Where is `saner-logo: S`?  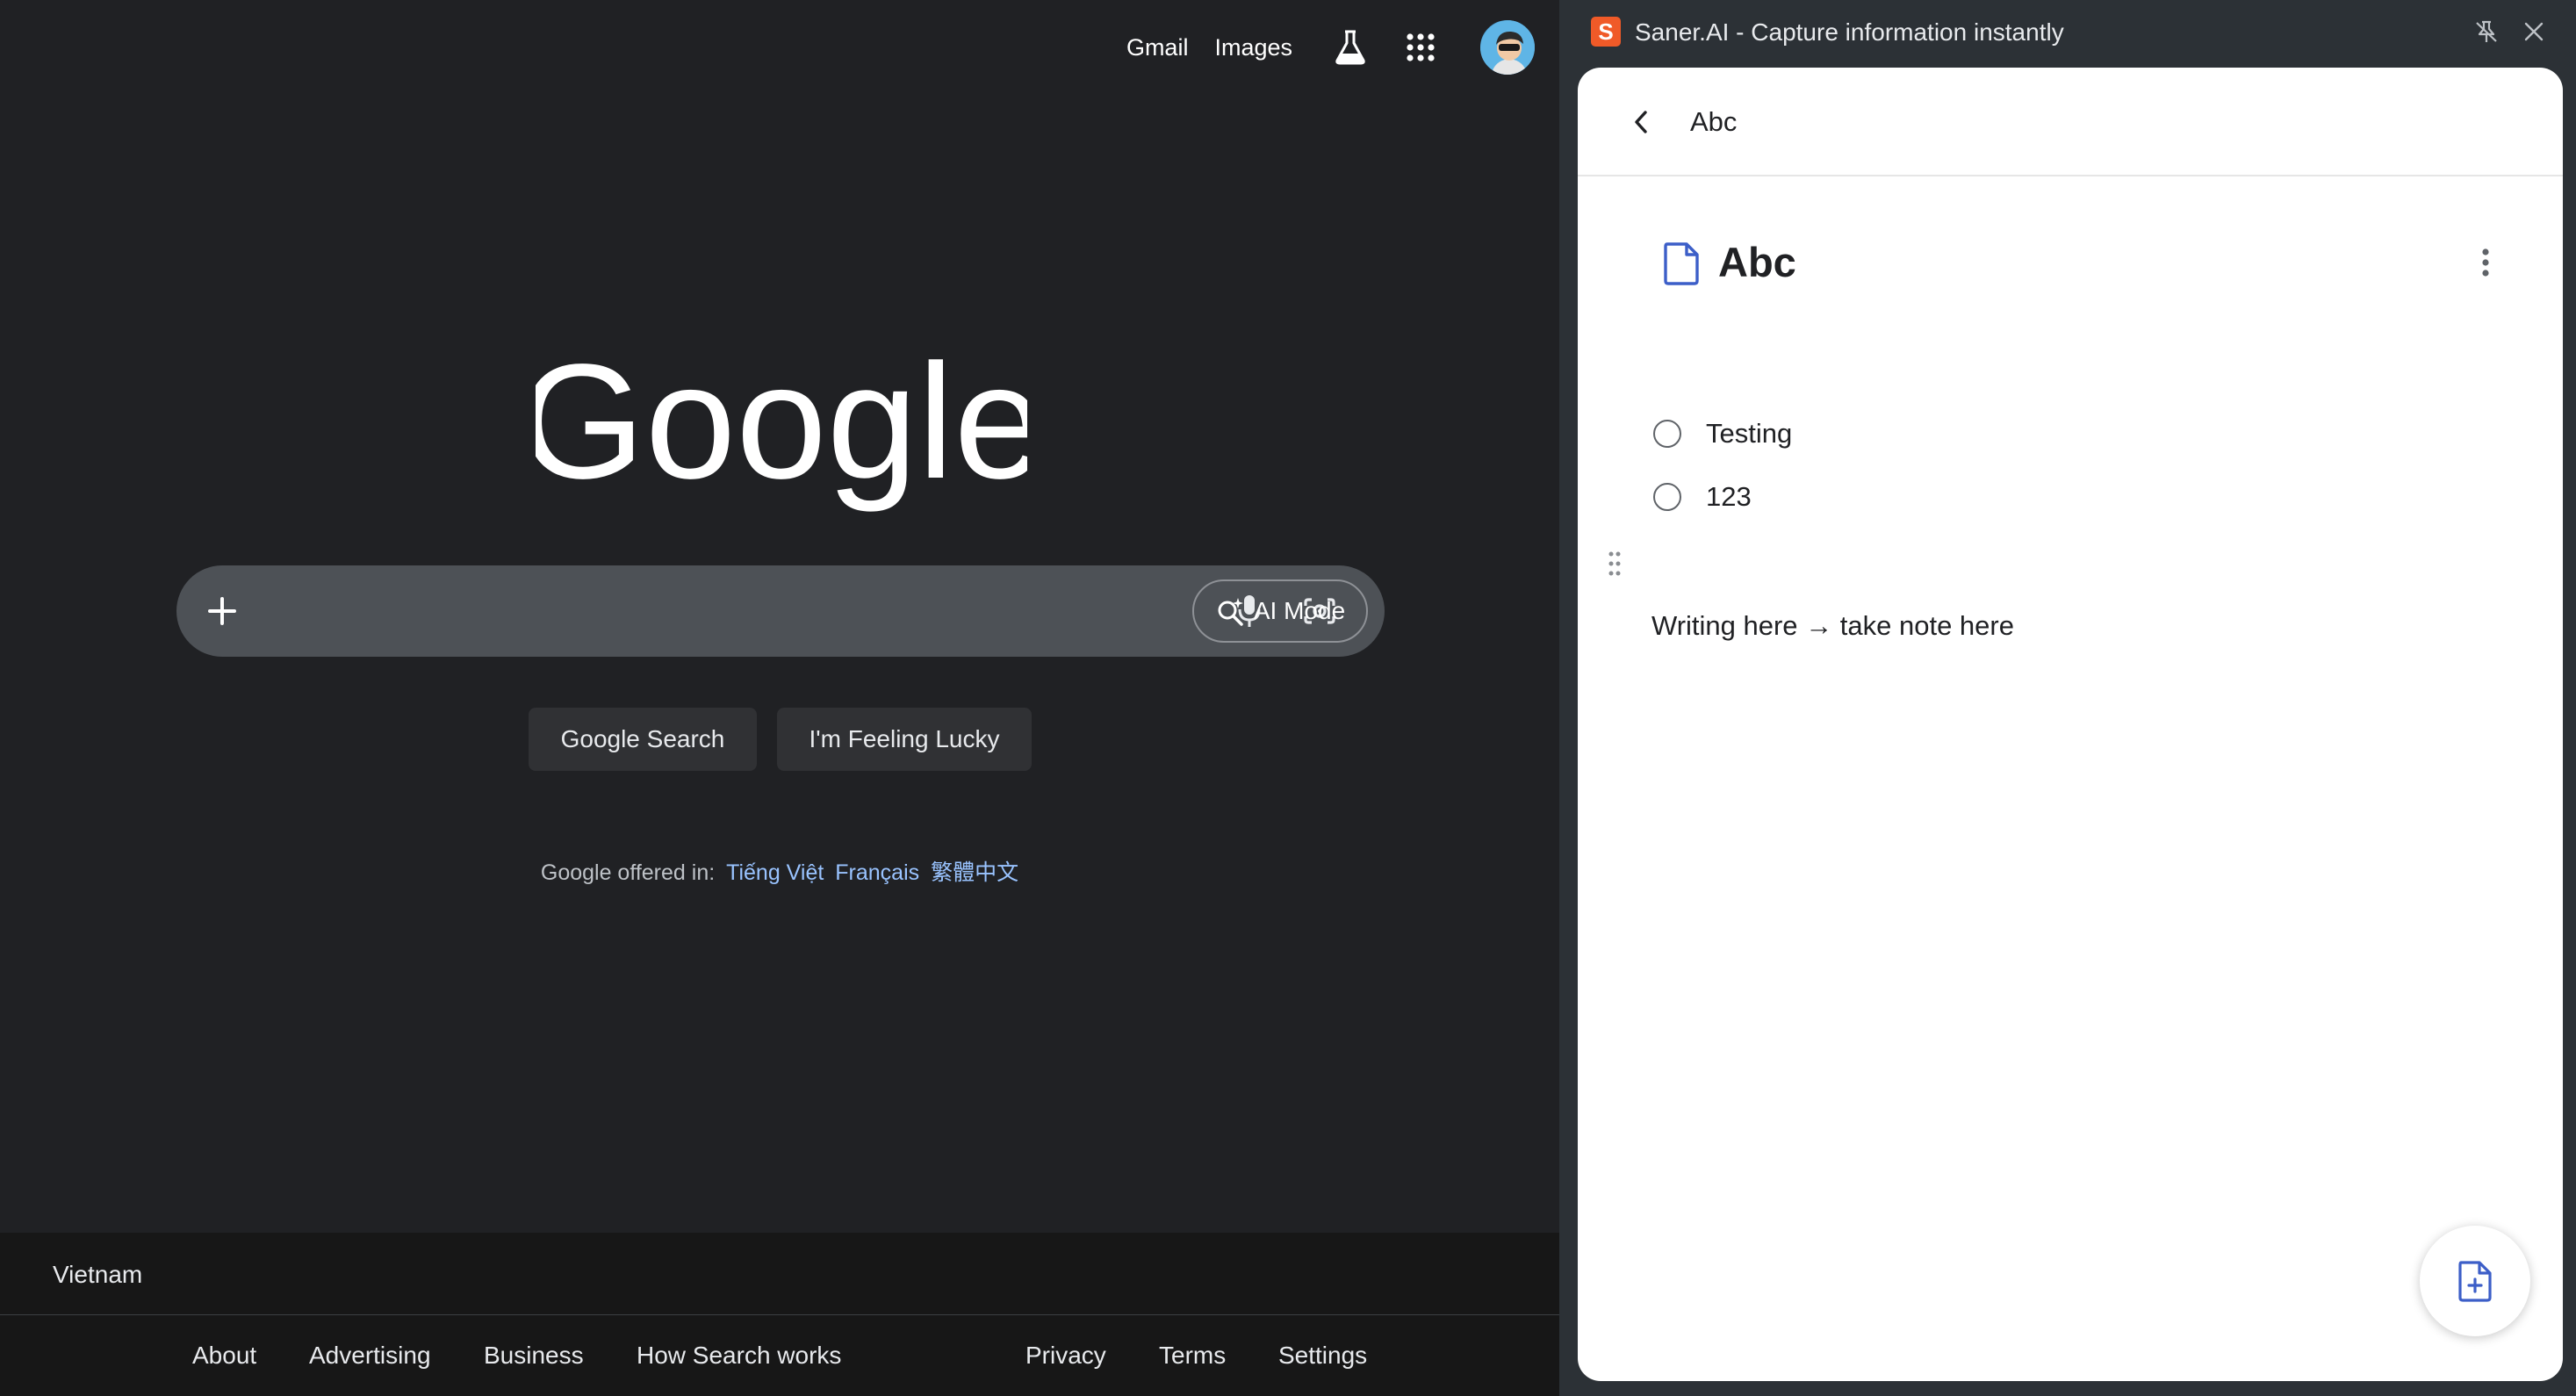 saner-logo: S is located at coordinates (1606, 32).